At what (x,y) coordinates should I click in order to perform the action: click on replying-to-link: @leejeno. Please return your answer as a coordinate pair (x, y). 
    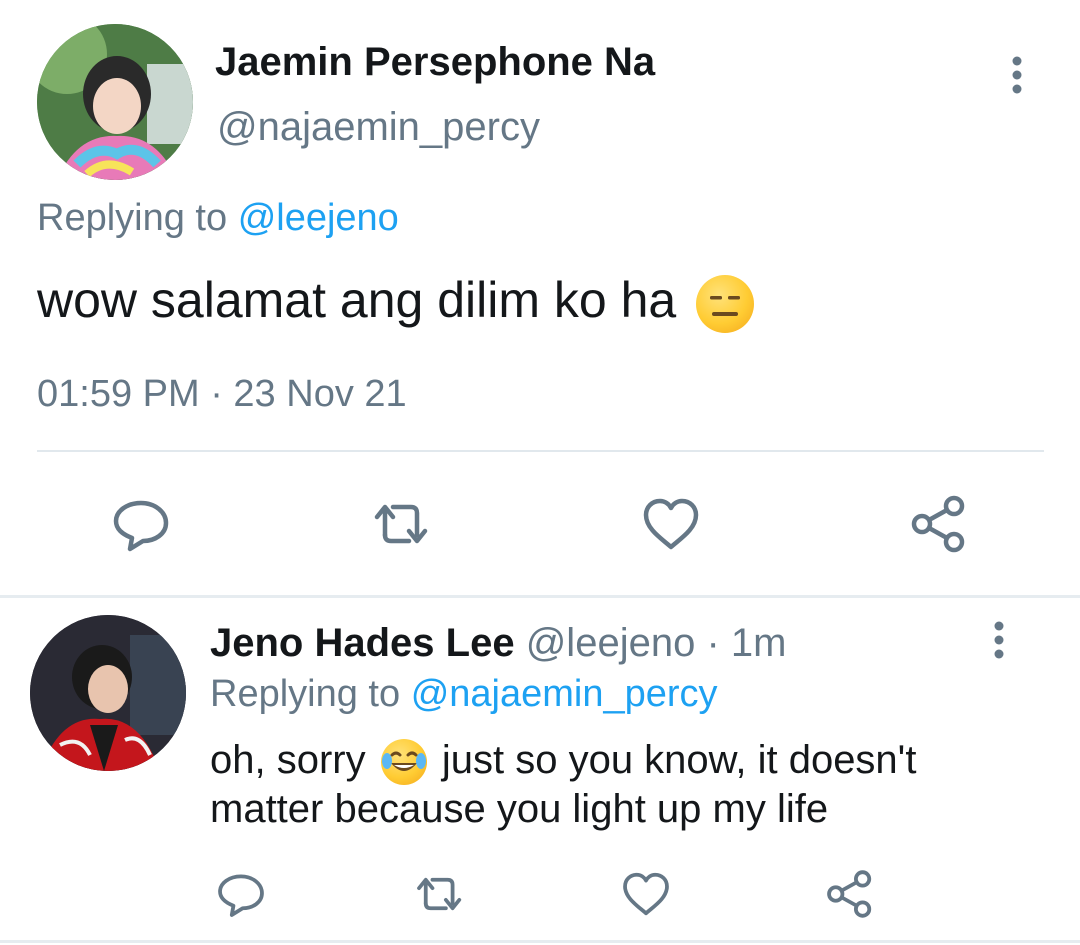
    Looking at the image, I should click on (318, 218).